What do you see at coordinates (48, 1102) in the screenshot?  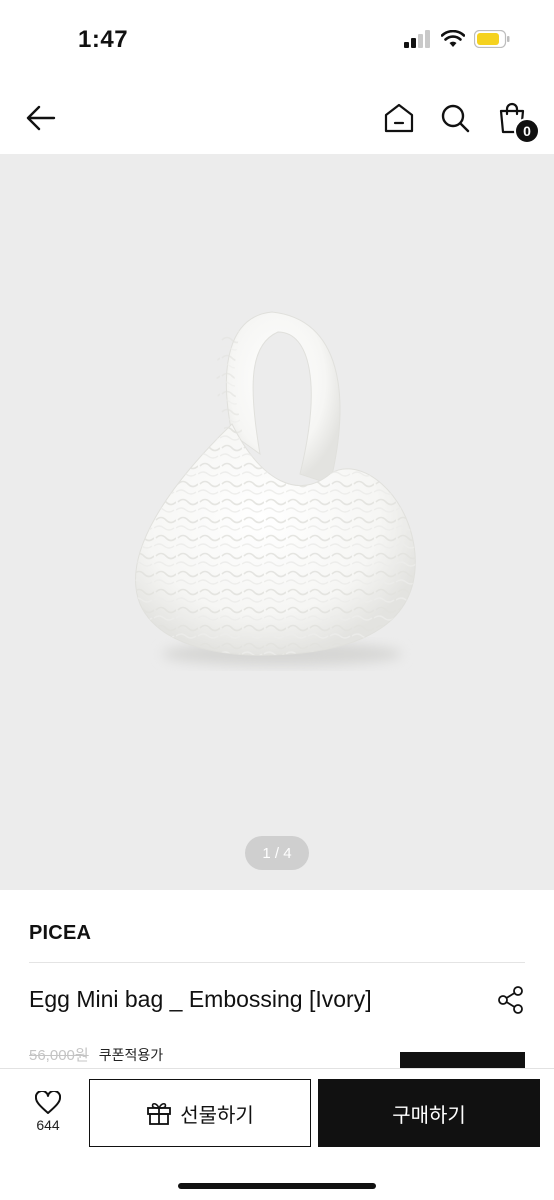 I see `heart-icon` at bounding box center [48, 1102].